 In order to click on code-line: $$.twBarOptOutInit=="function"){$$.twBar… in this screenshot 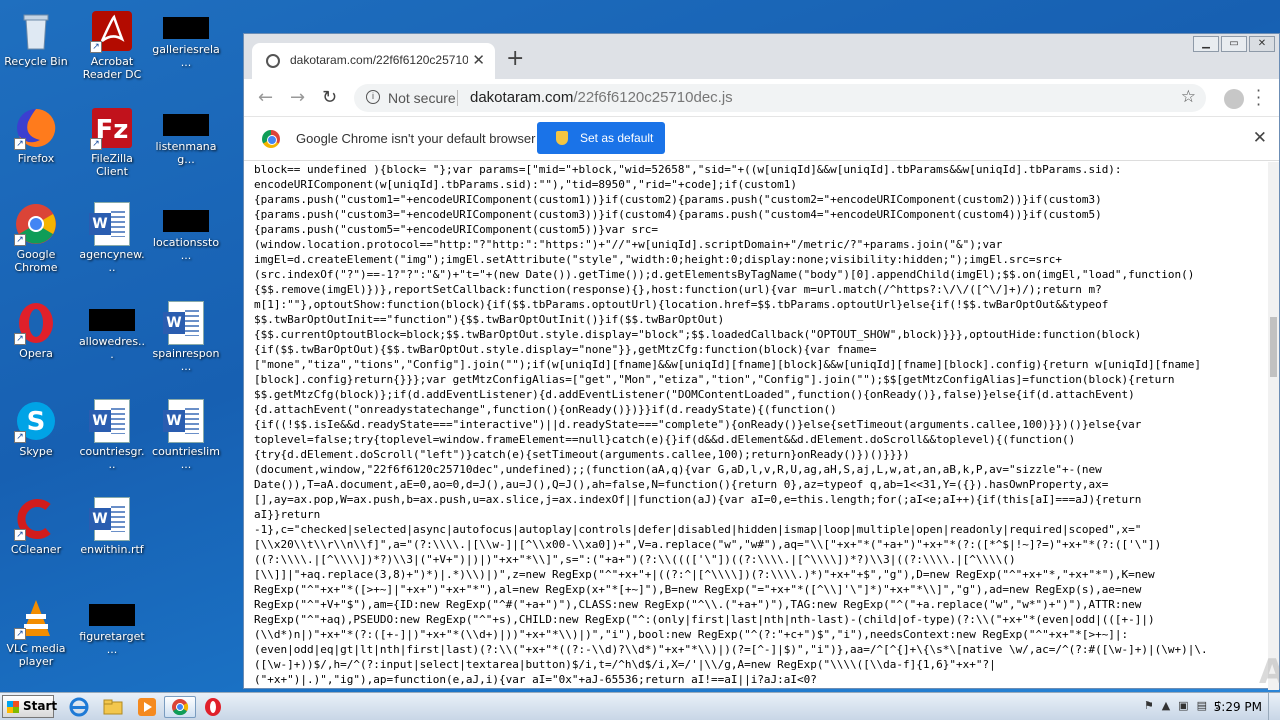, I will do `click(489, 319)`.